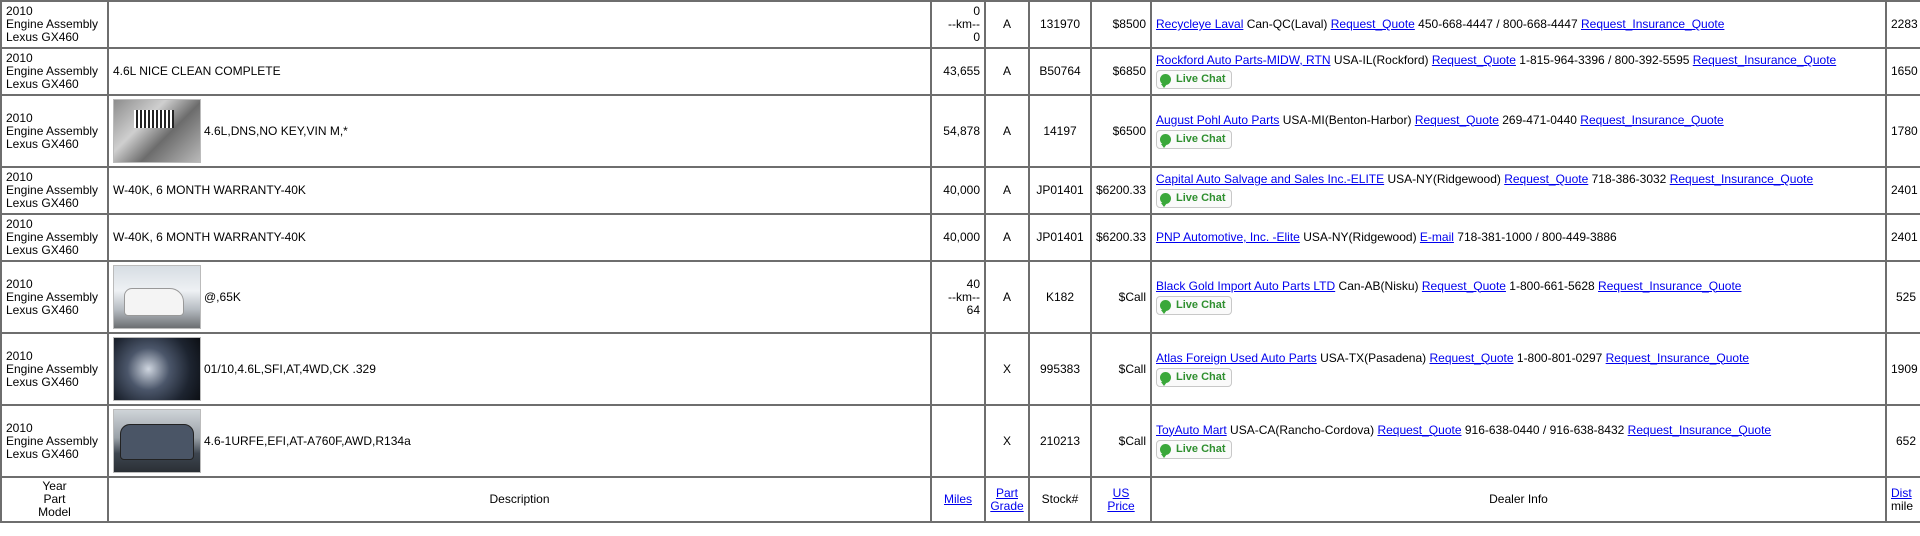 Image resolution: width=1920 pixels, height=536 pixels. What do you see at coordinates (1437, 237) in the screenshot?
I see `contact-link: E-mail` at bounding box center [1437, 237].